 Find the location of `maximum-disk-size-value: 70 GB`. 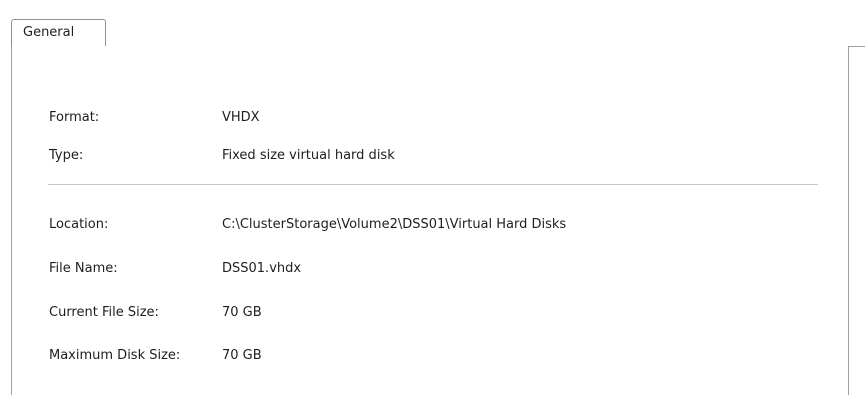

maximum-disk-size-value: 70 GB is located at coordinates (242, 355).